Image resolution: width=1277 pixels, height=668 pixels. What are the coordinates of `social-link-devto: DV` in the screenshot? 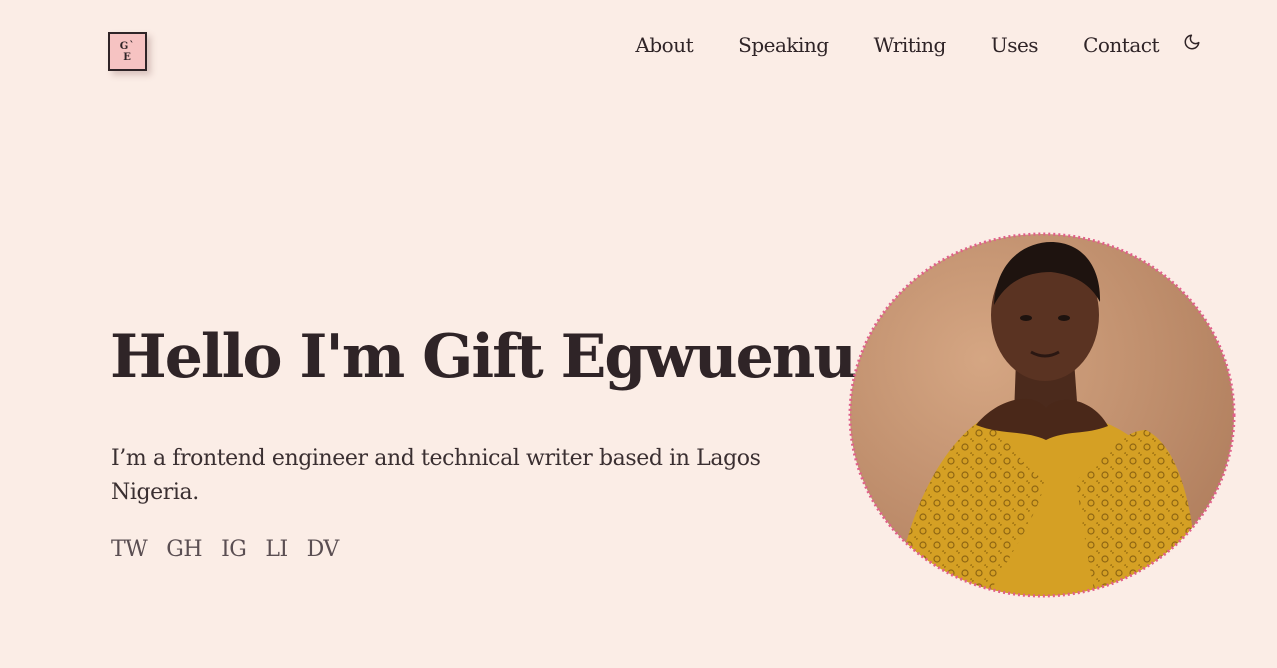 It's located at (323, 549).